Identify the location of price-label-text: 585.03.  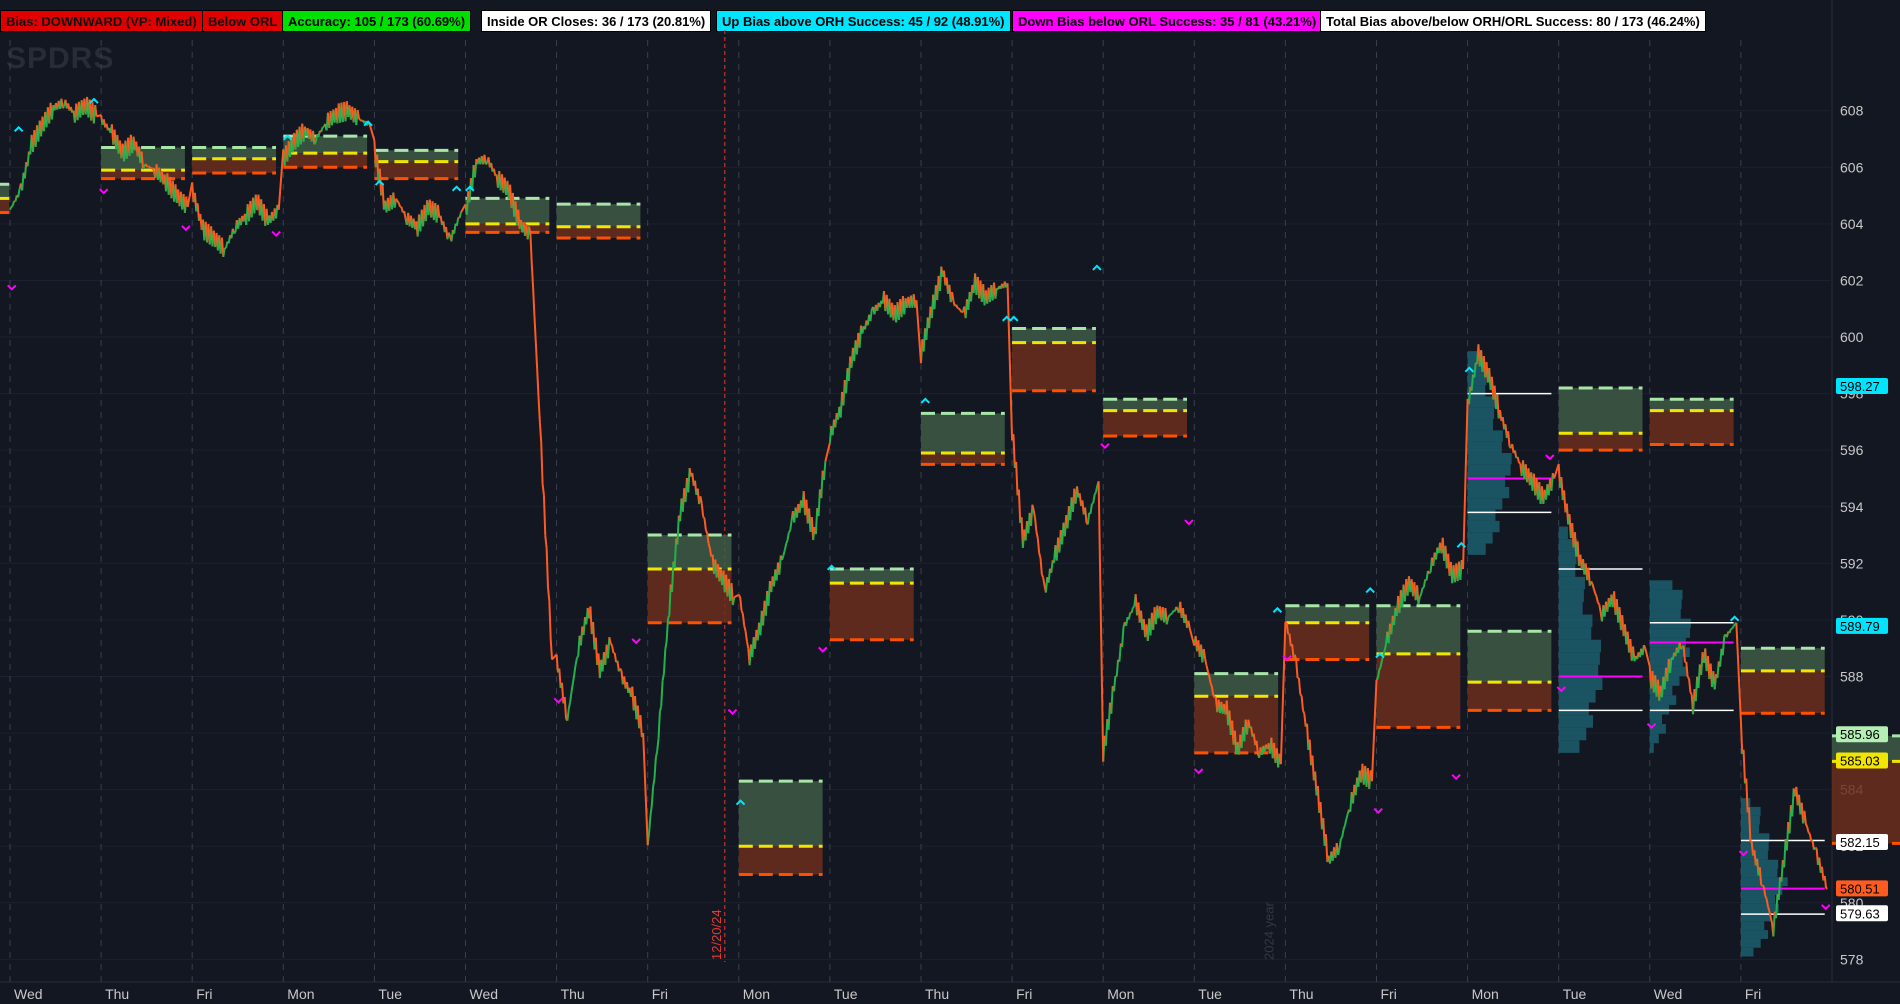
(1860, 761).